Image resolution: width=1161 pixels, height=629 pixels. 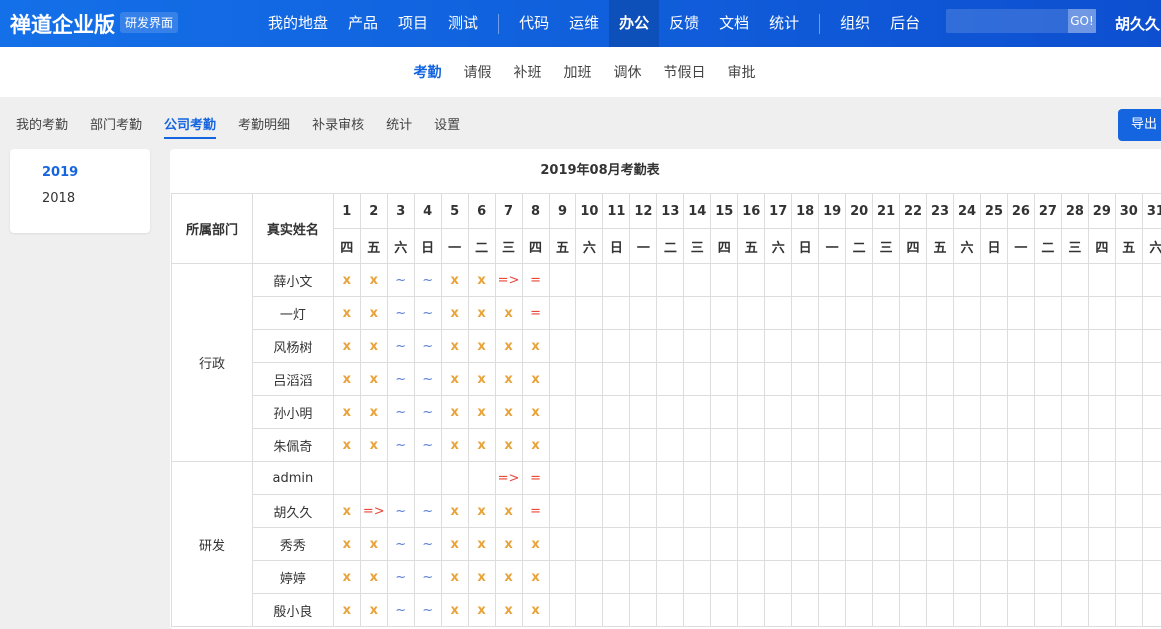 What do you see at coordinates (1021, 21) in the screenshot?
I see `search-input: GO!` at bounding box center [1021, 21].